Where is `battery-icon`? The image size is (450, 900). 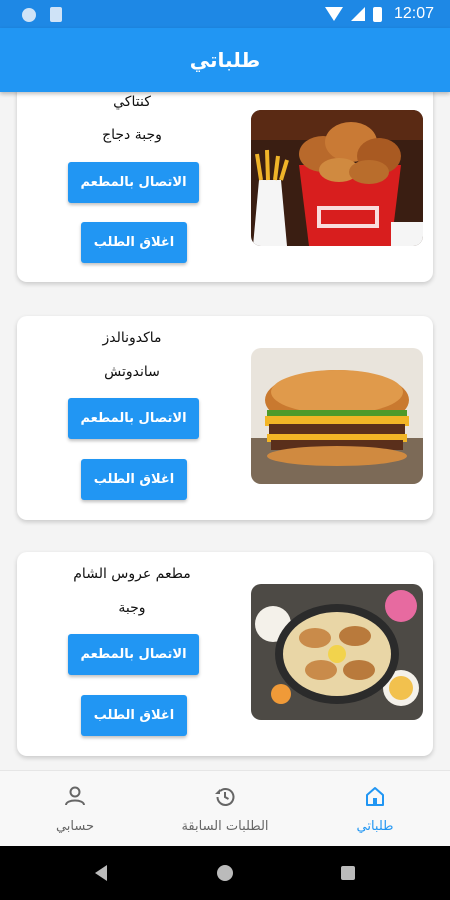
battery-icon is located at coordinates (377, 14).